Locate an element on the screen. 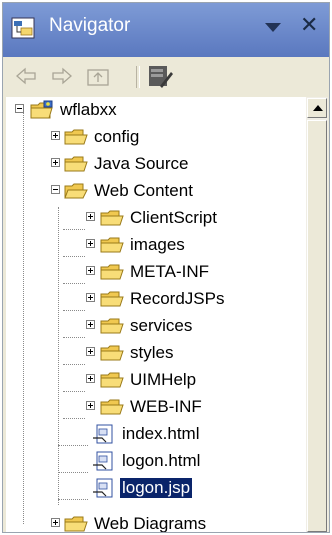 Image resolution: width=332 pixels, height=535 pixels. tree-item-label: config is located at coordinates (117, 136).